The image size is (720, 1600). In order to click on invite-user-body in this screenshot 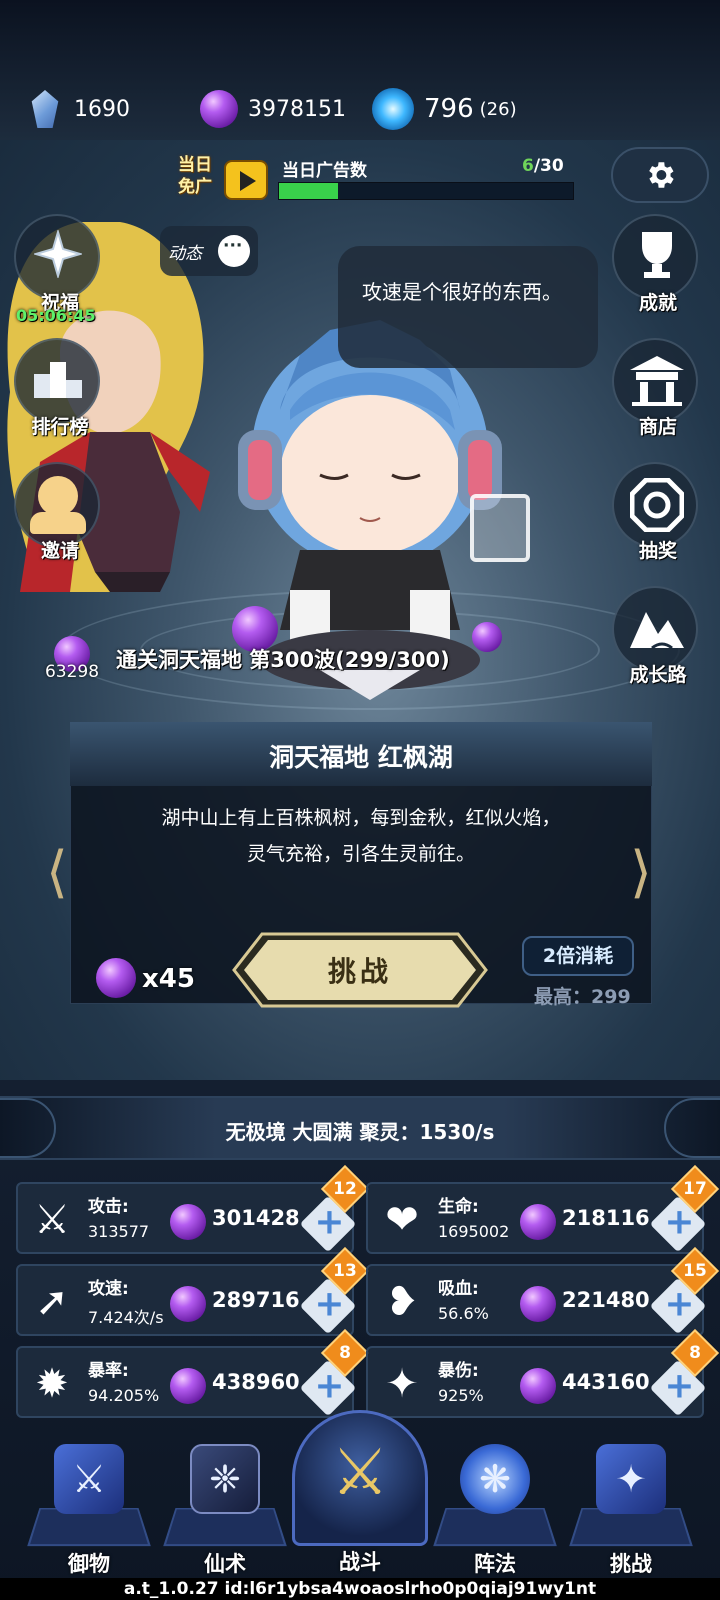, I will do `click(58, 523)`.